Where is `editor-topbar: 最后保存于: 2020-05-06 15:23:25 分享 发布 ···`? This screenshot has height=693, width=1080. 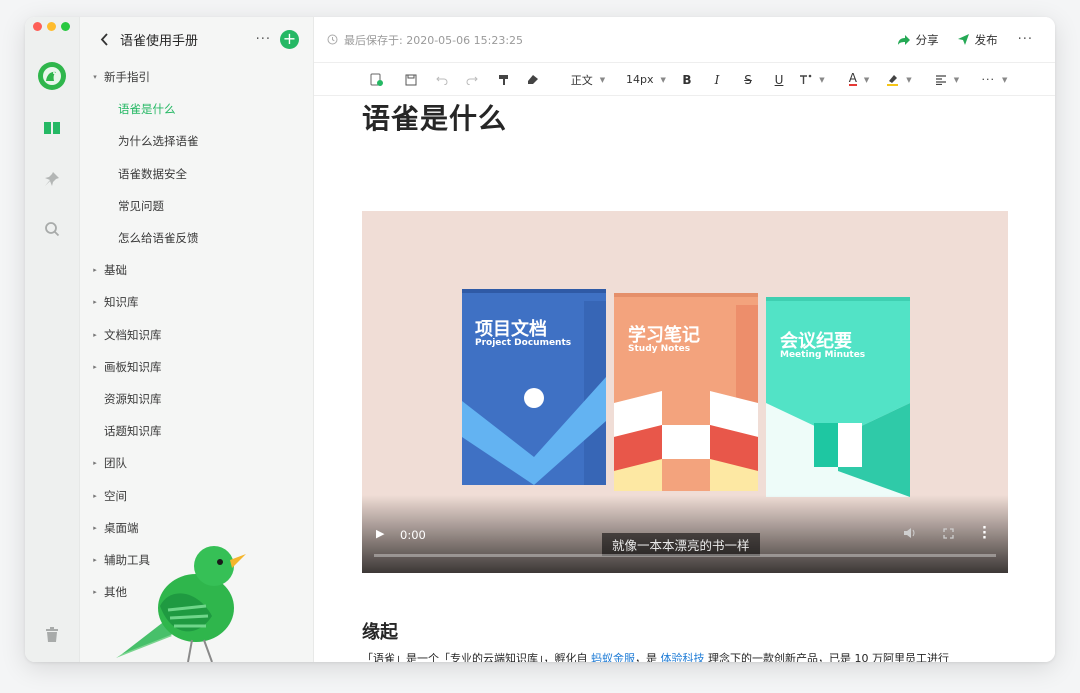 editor-topbar: 最后保存于: 2020-05-06 15:23:25 分享 发布 ··· is located at coordinates (684, 39).